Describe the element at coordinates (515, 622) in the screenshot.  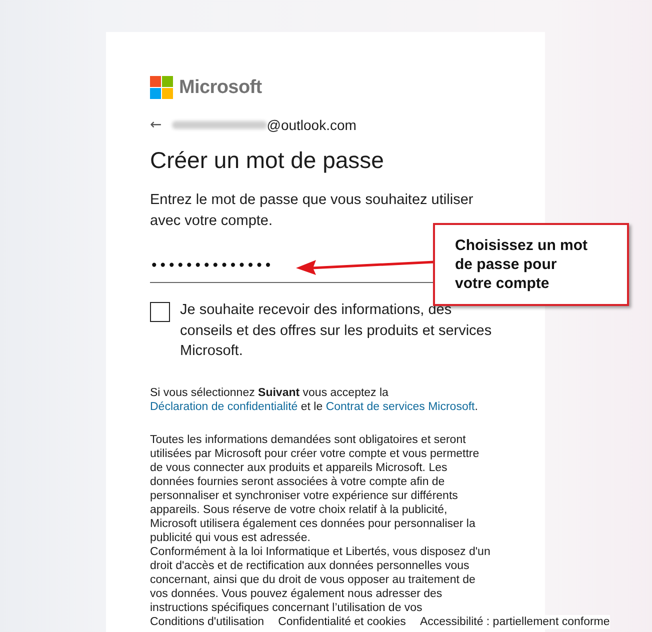
I see `footer-link: Accessibilité : partiellement conforme` at that location.